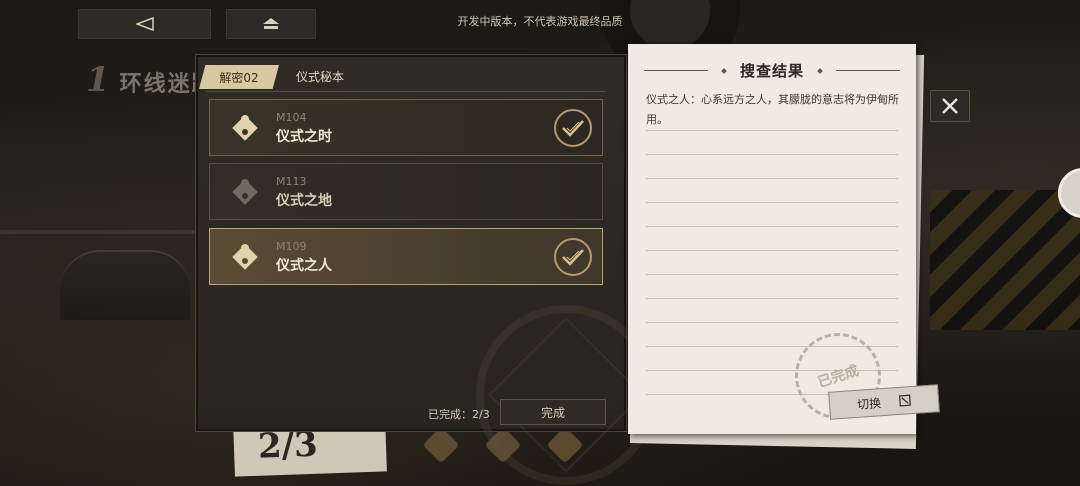  Describe the element at coordinates (406, 127) in the screenshot. I see `list-item: M104 仪式之时` at that location.